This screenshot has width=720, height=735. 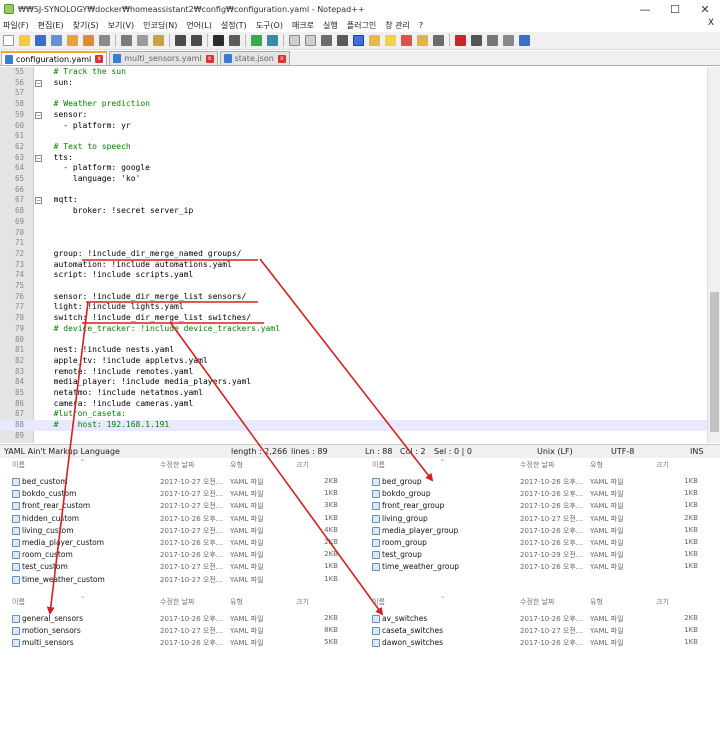 What do you see at coordinates (406, 40) in the screenshot?
I see `function-list-icon` at bounding box center [406, 40].